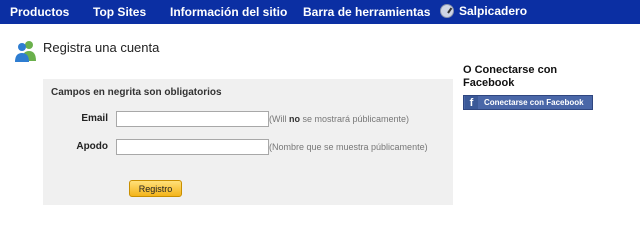  What do you see at coordinates (94, 118) in the screenshot?
I see `email-label: Email` at bounding box center [94, 118].